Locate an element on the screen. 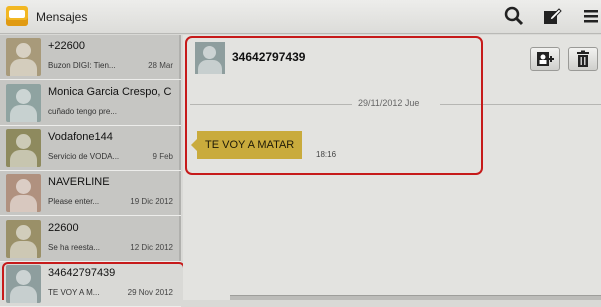  thread-item: Vodafone144 Servicio de VODA... 9 Feb is located at coordinates (90, 148).